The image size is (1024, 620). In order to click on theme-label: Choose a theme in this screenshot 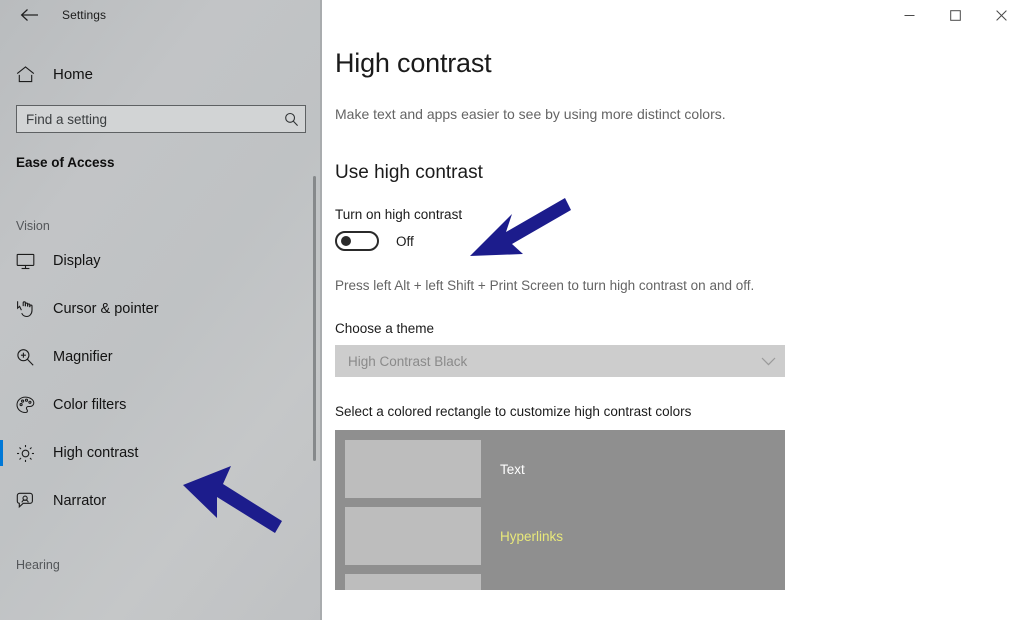, I will do `click(385, 329)`.